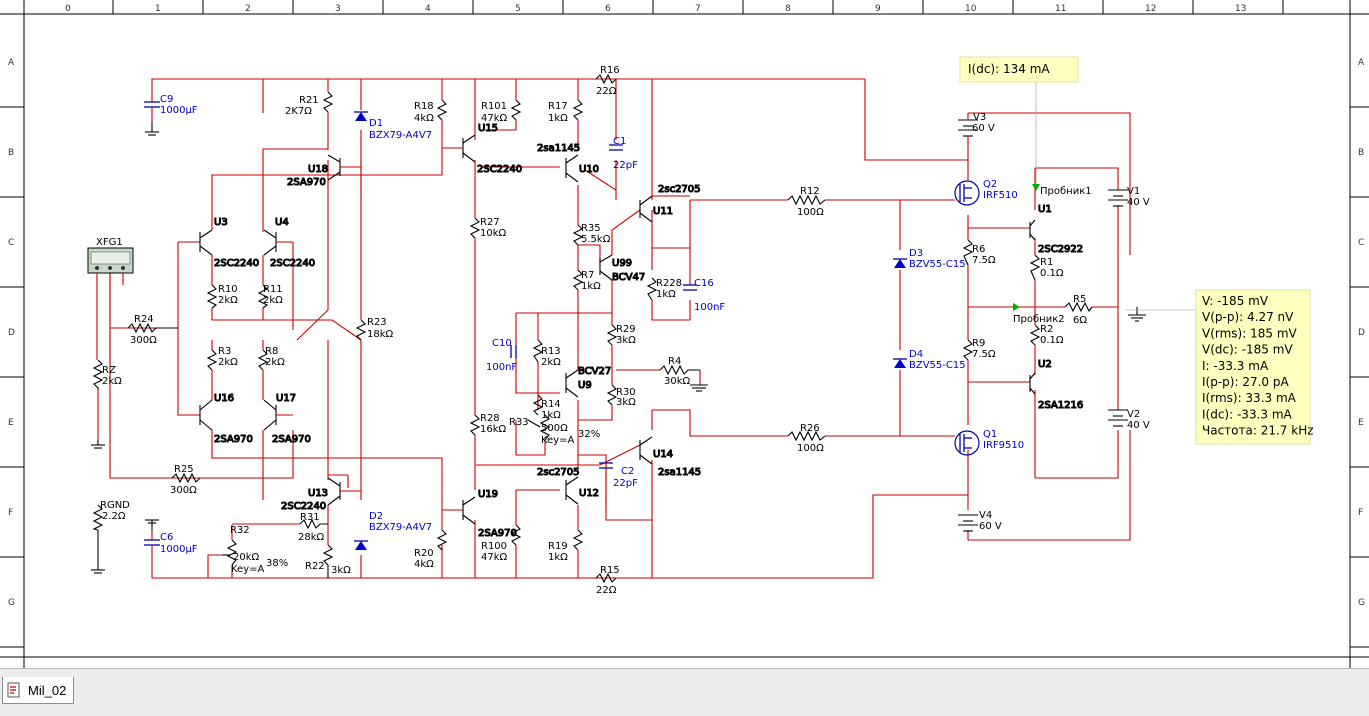 This screenshot has height=716, width=1369. I want to click on sheet-tab-bar: Mil_02, so click(684, 692).